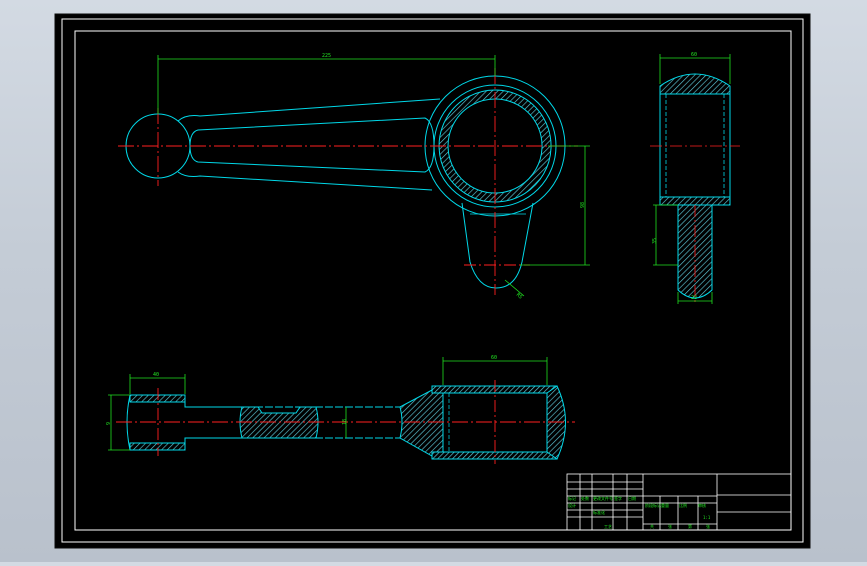 This screenshot has height=566, width=867. I want to click on section-bushing-bottom-hatch, so click(494, 455).